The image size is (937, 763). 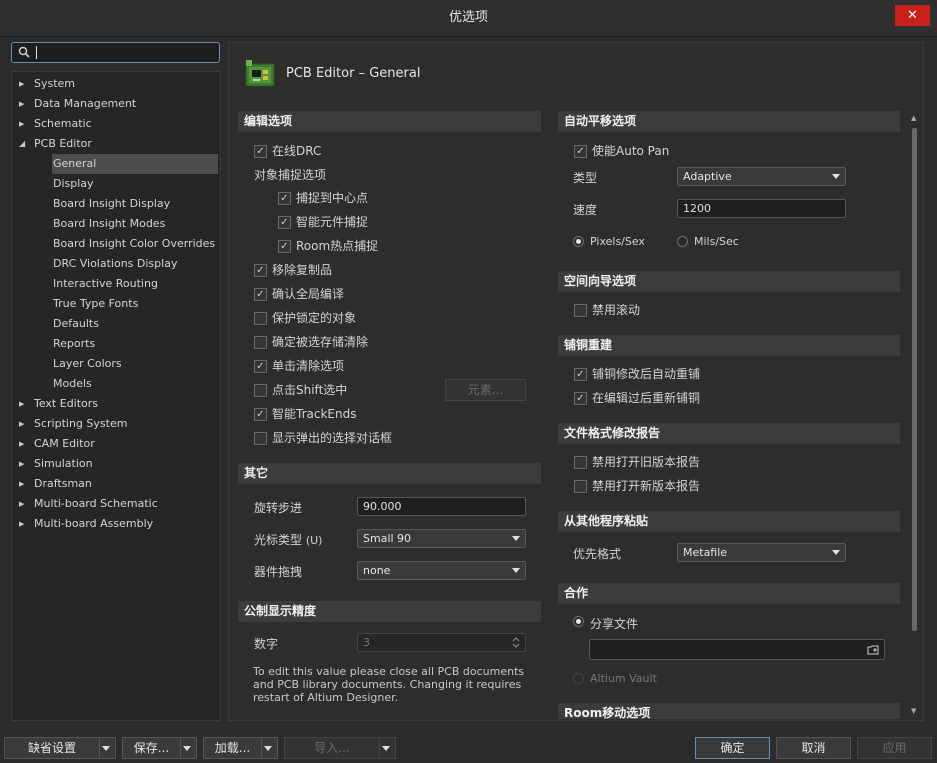 What do you see at coordinates (737, 649) in the screenshot?
I see `share-path-input` at bounding box center [737, 649].